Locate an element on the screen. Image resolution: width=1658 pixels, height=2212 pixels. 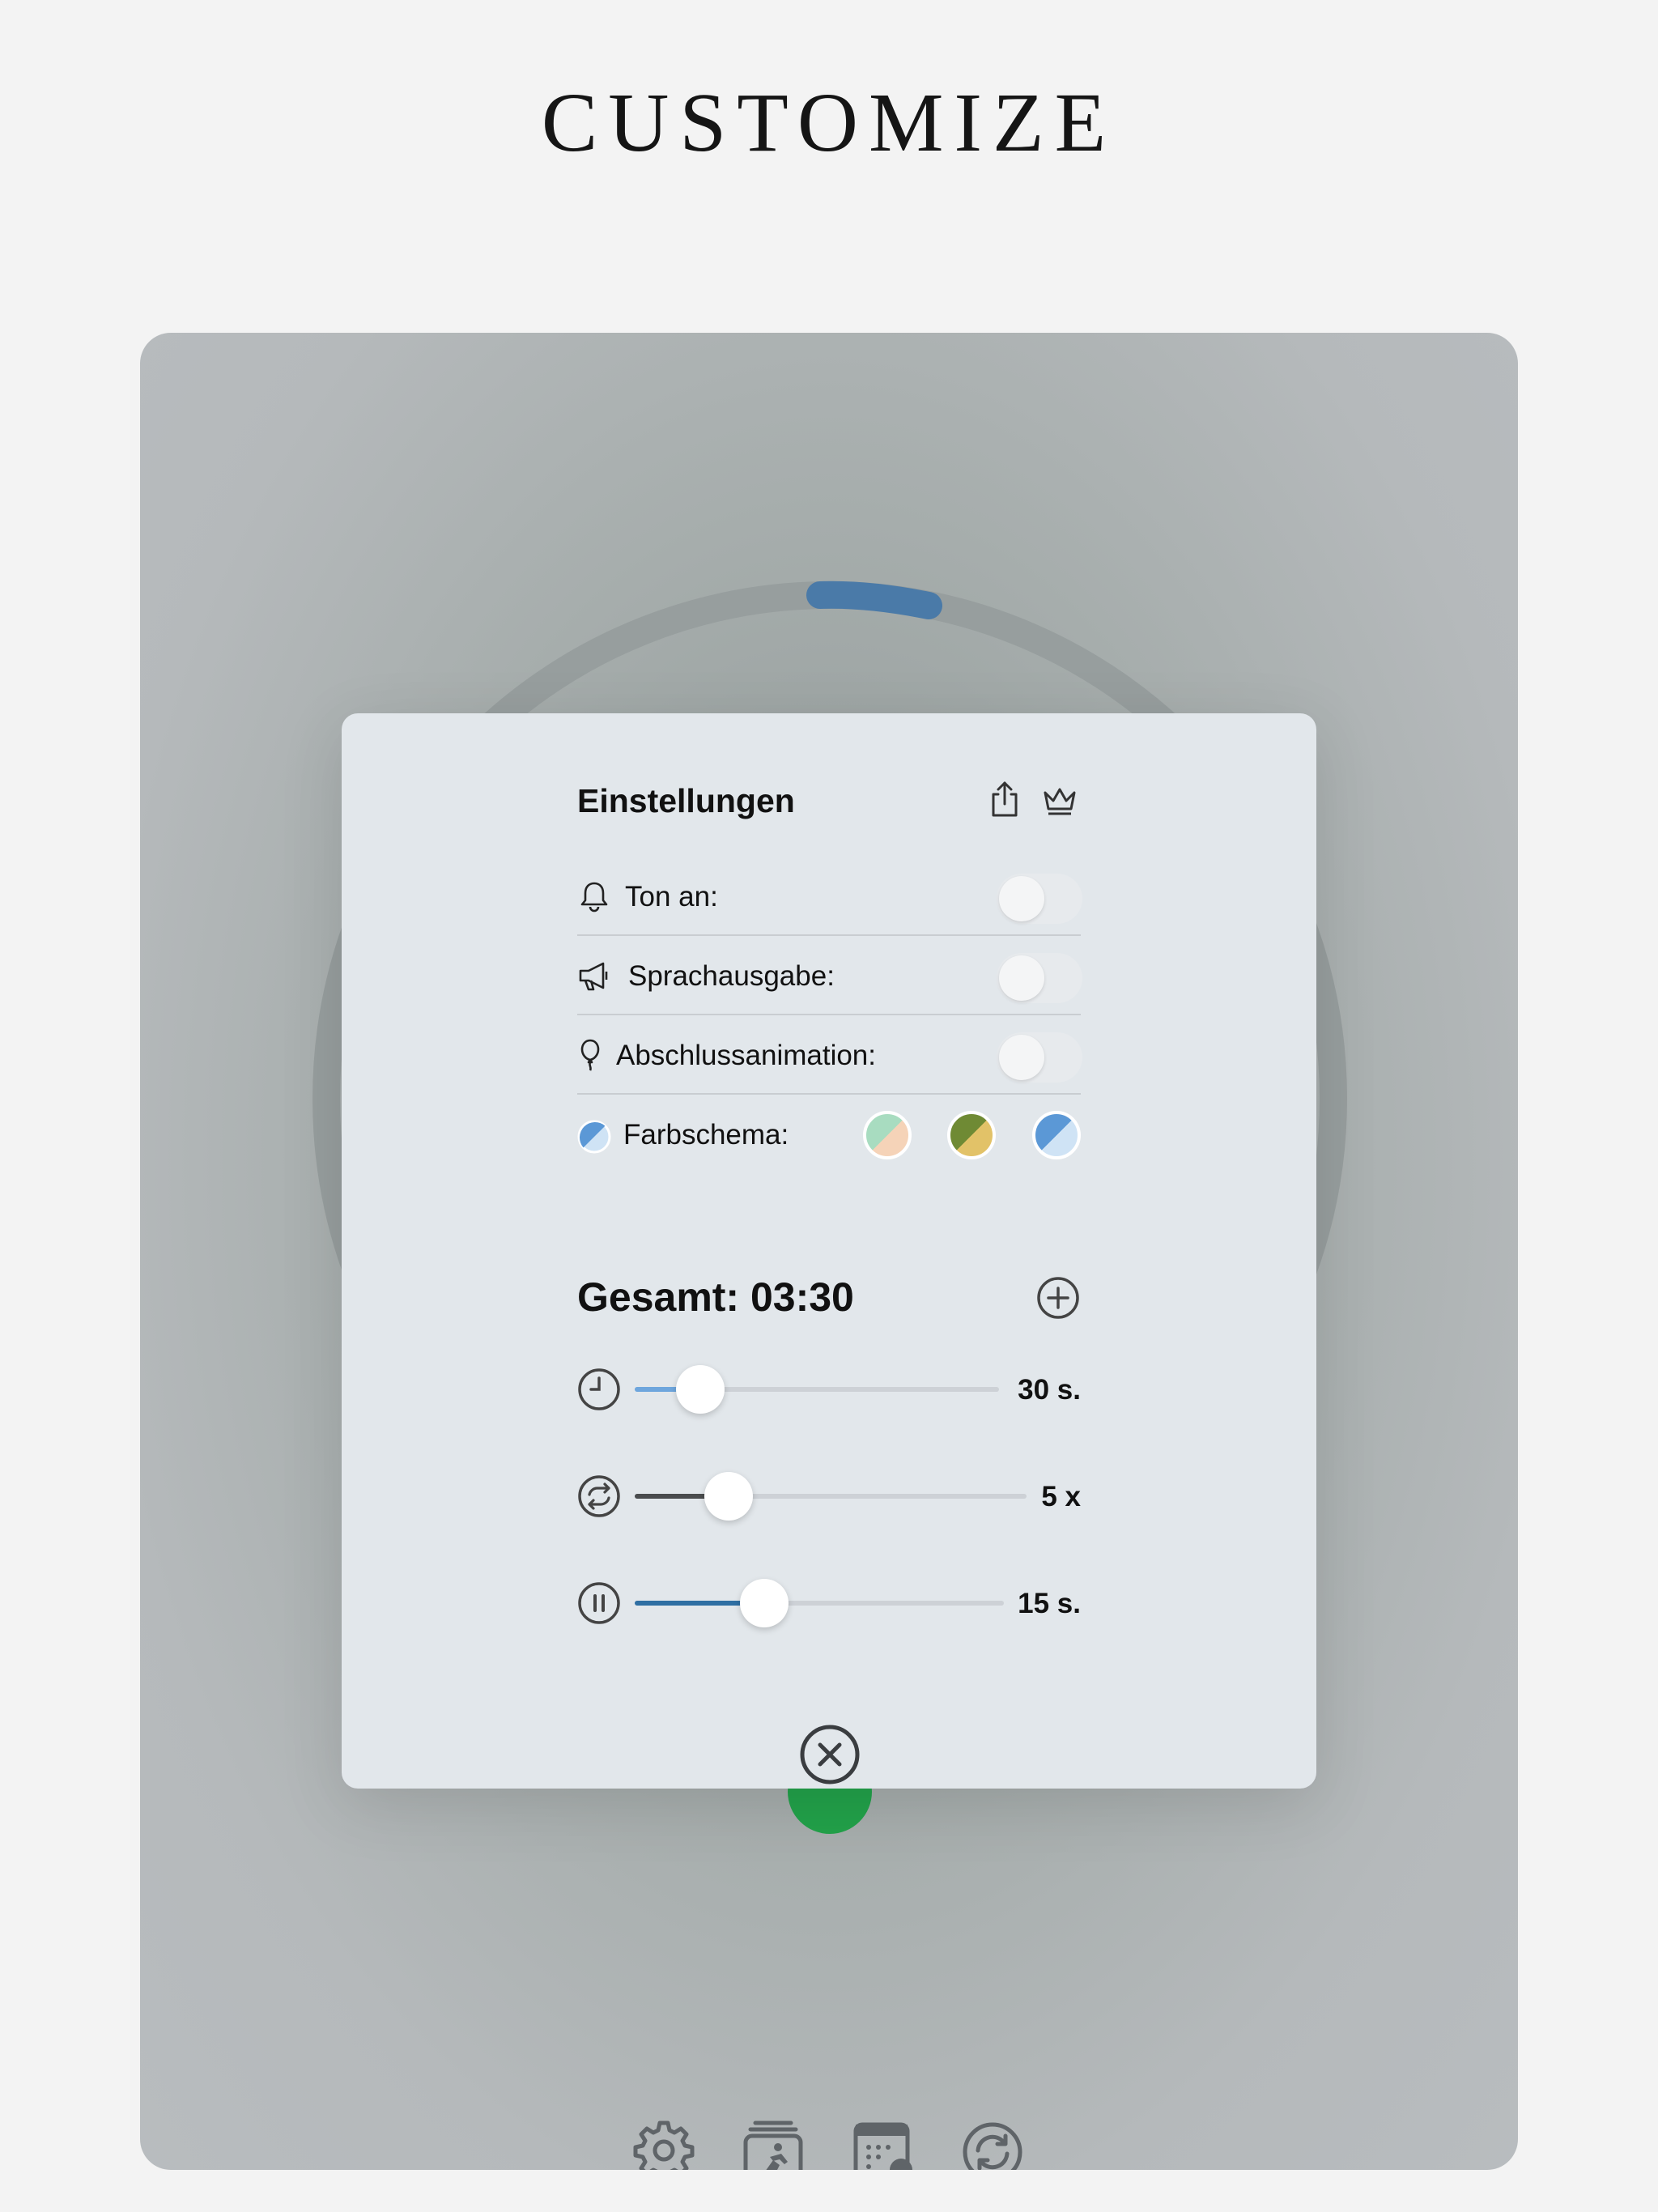
rest-thumb is located at coordinates (764, 1603).